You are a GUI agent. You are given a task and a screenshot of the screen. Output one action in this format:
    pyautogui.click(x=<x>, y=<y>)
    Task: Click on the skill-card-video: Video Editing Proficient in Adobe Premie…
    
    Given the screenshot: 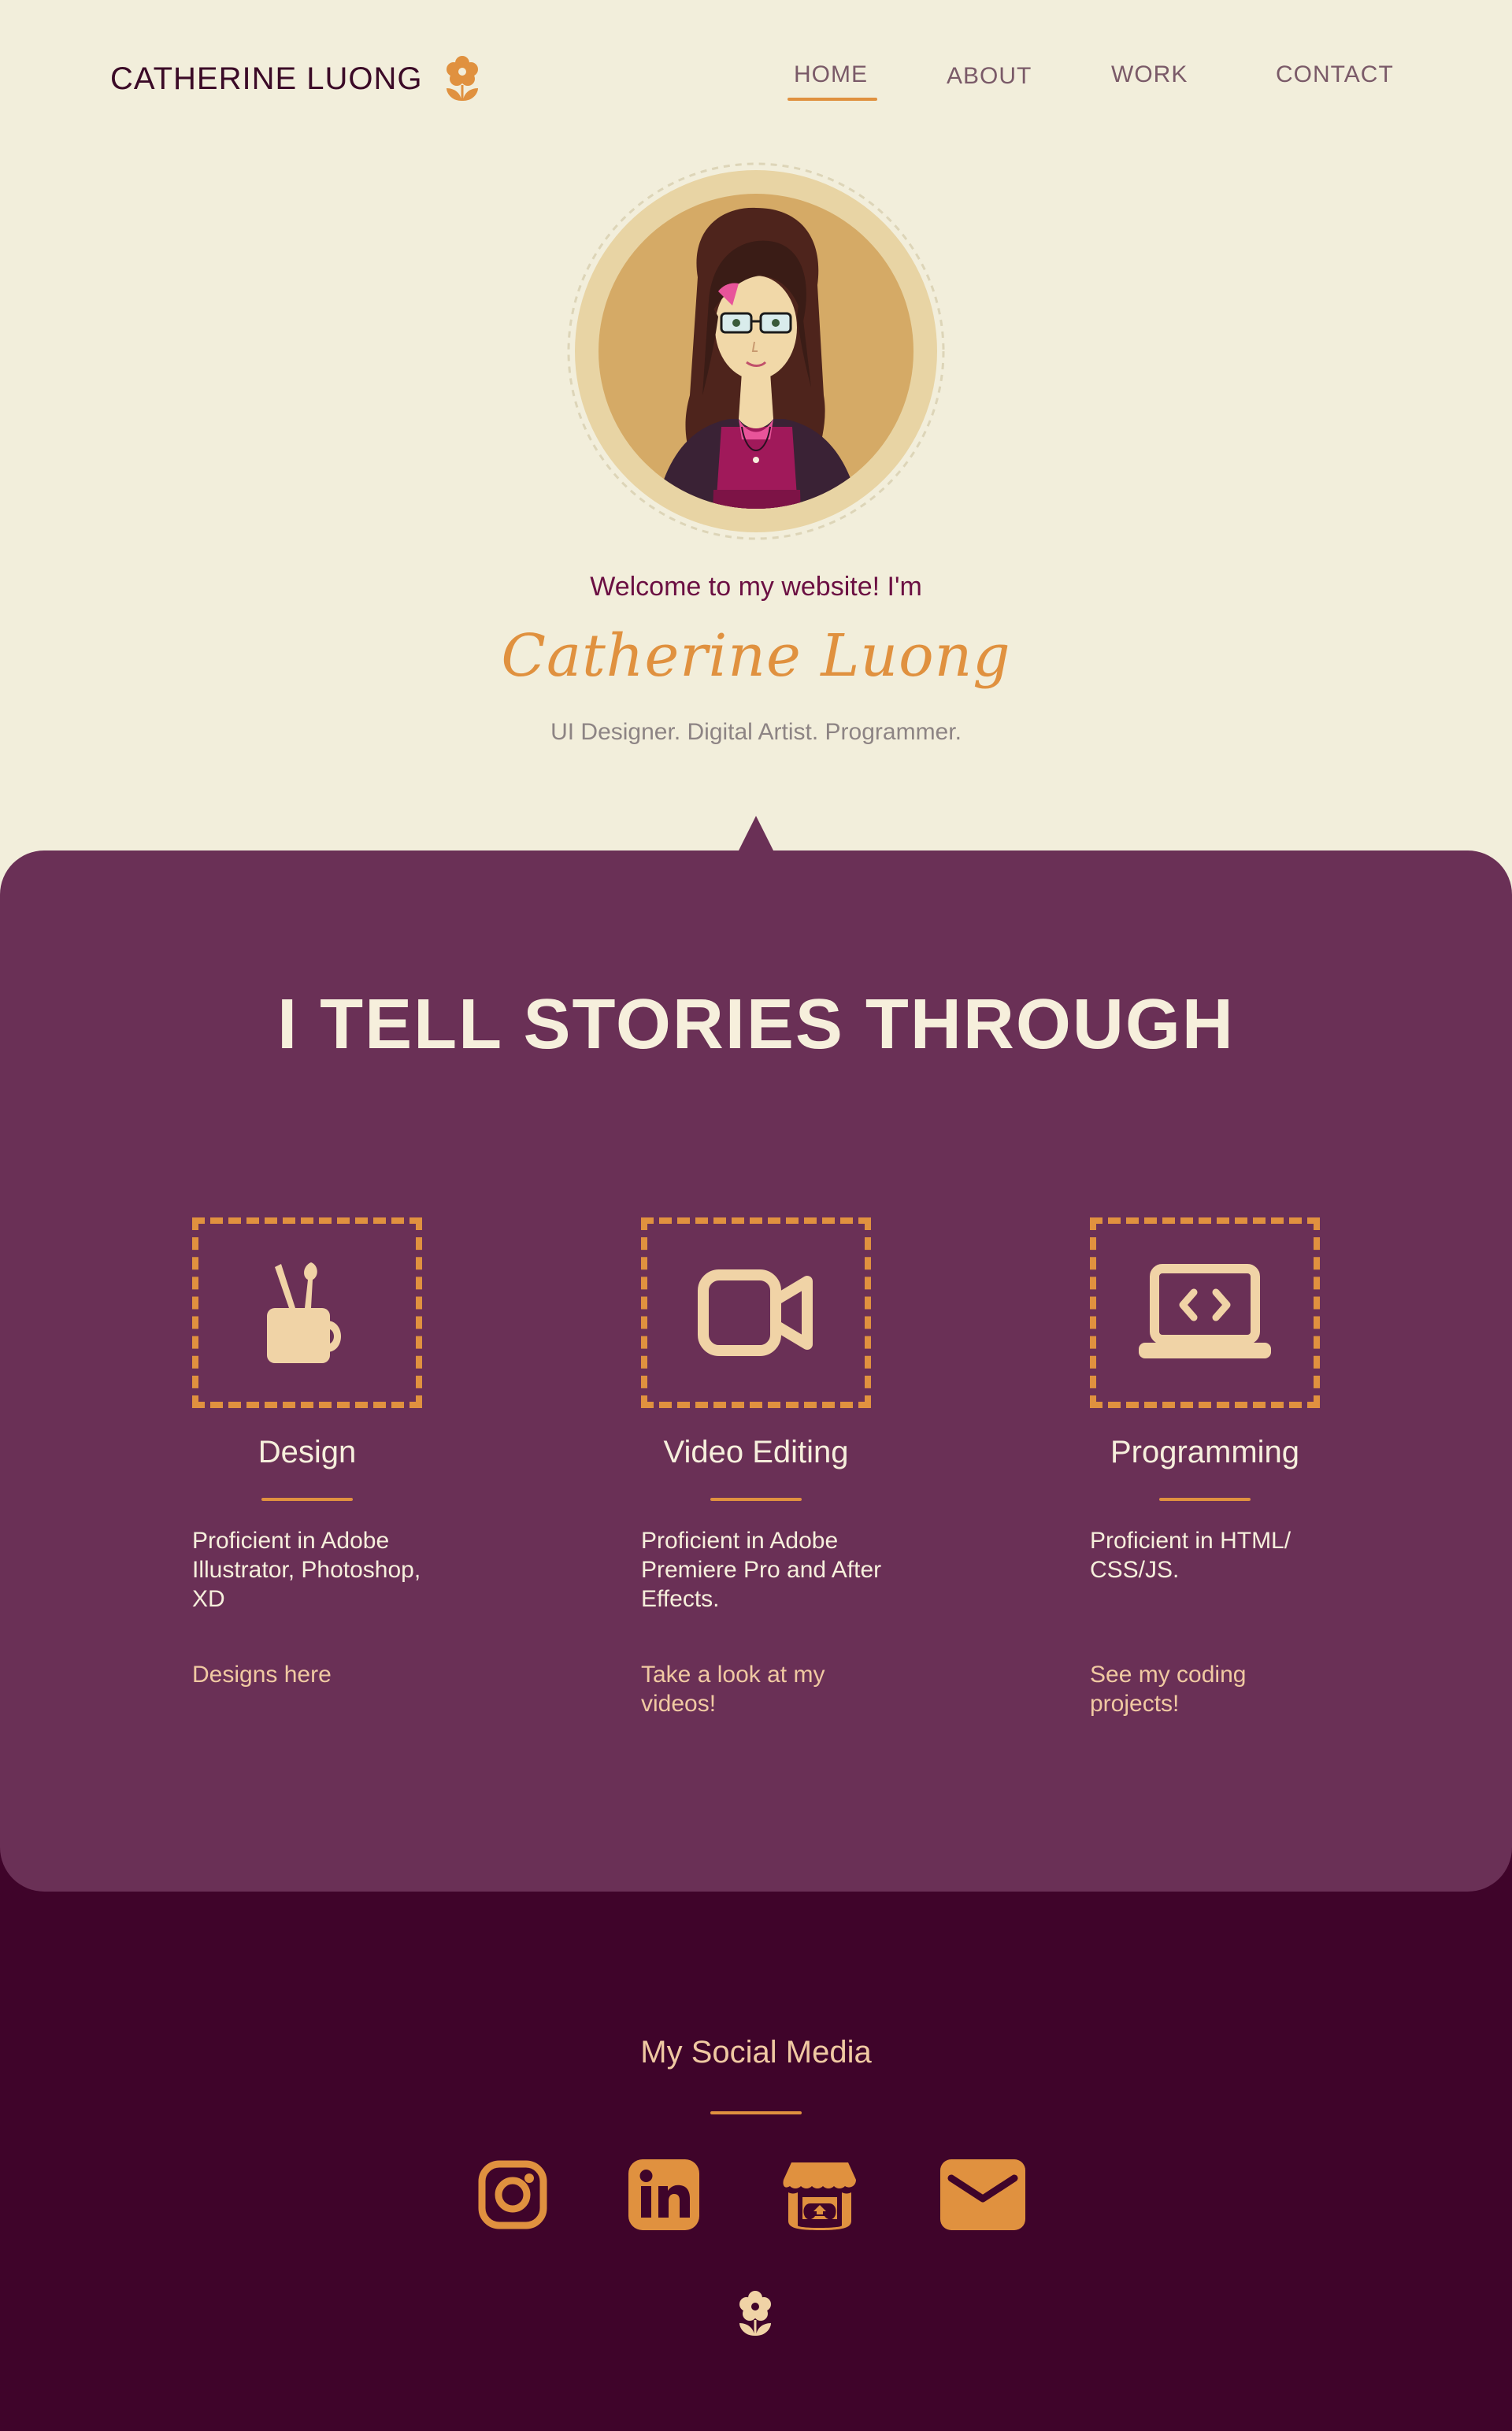 What is the action you would take?
    pyautogui.click(x=761, y=1467)
    